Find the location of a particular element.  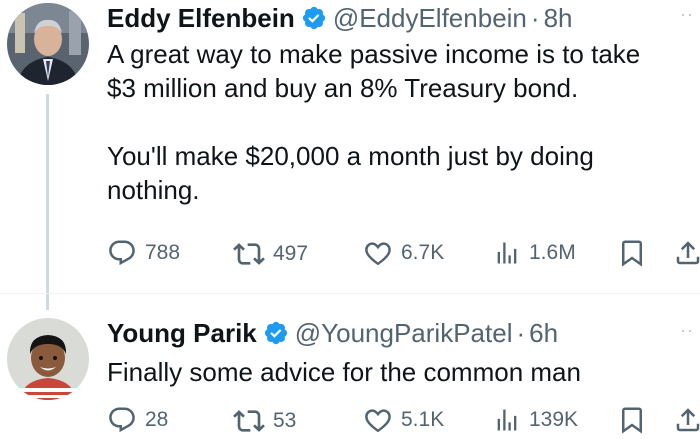

views-count: 139K is located at coordinates (554, 419).